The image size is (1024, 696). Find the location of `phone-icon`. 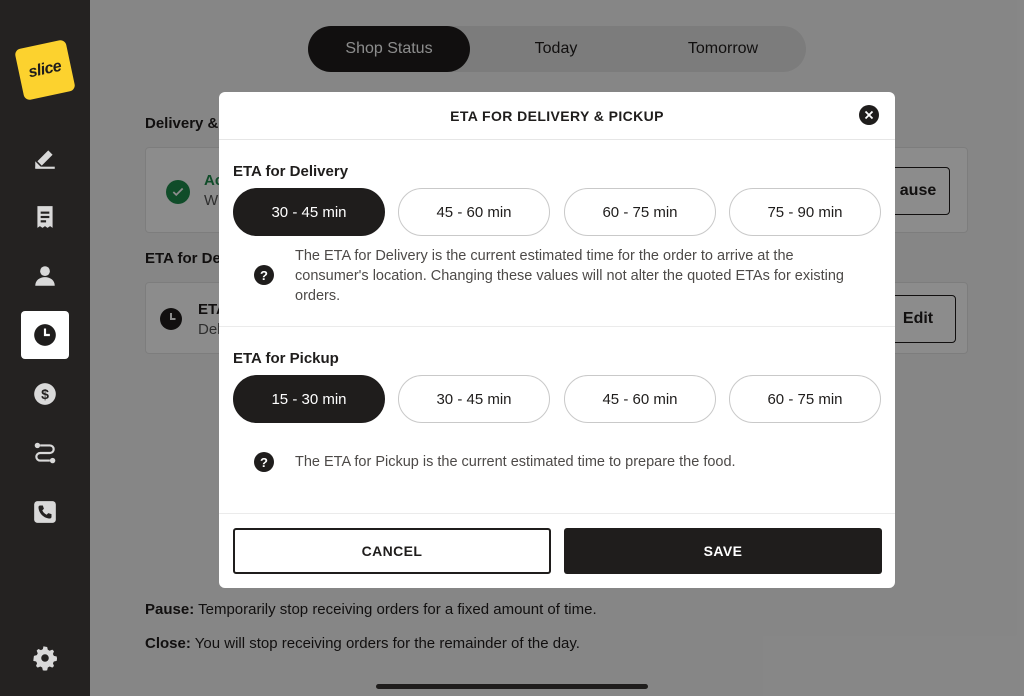

phone-icon is located at coordinates (45, 512).